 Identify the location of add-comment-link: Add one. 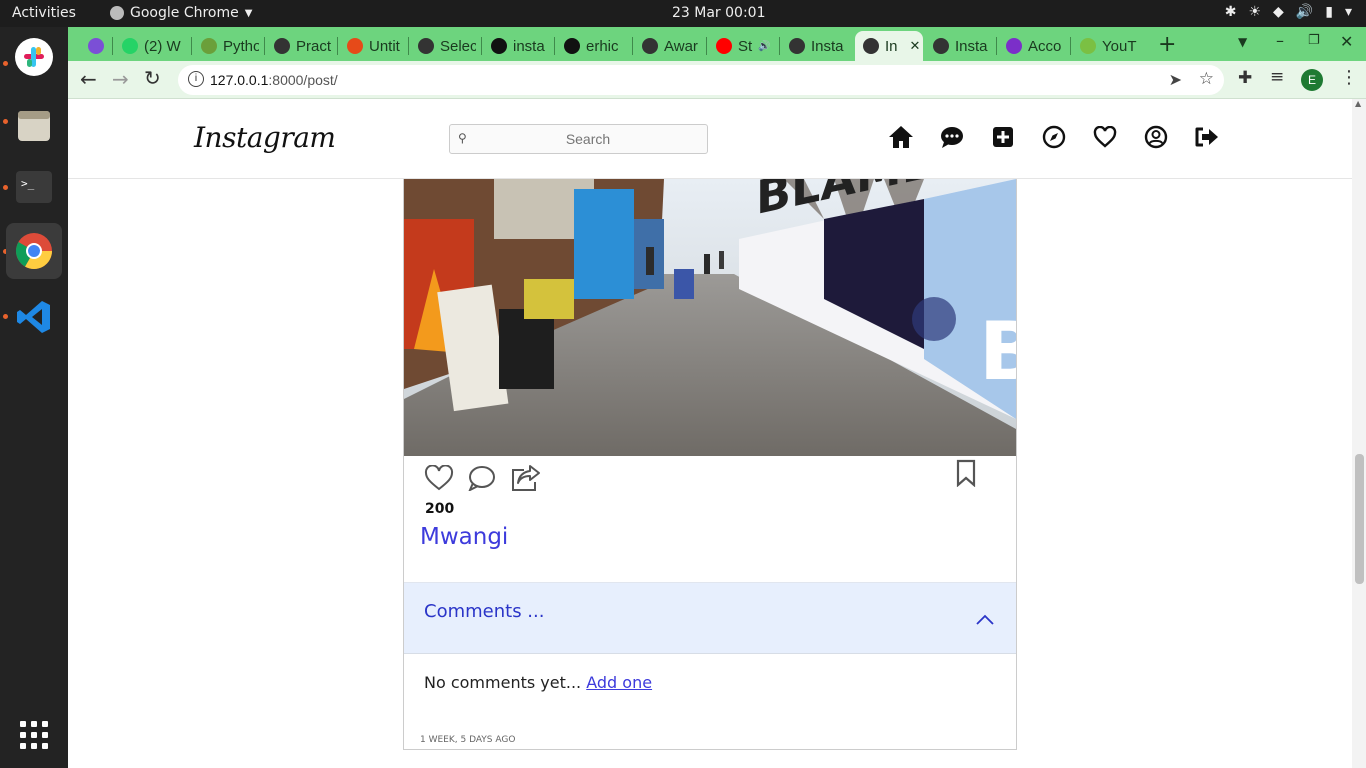
(619, 682).